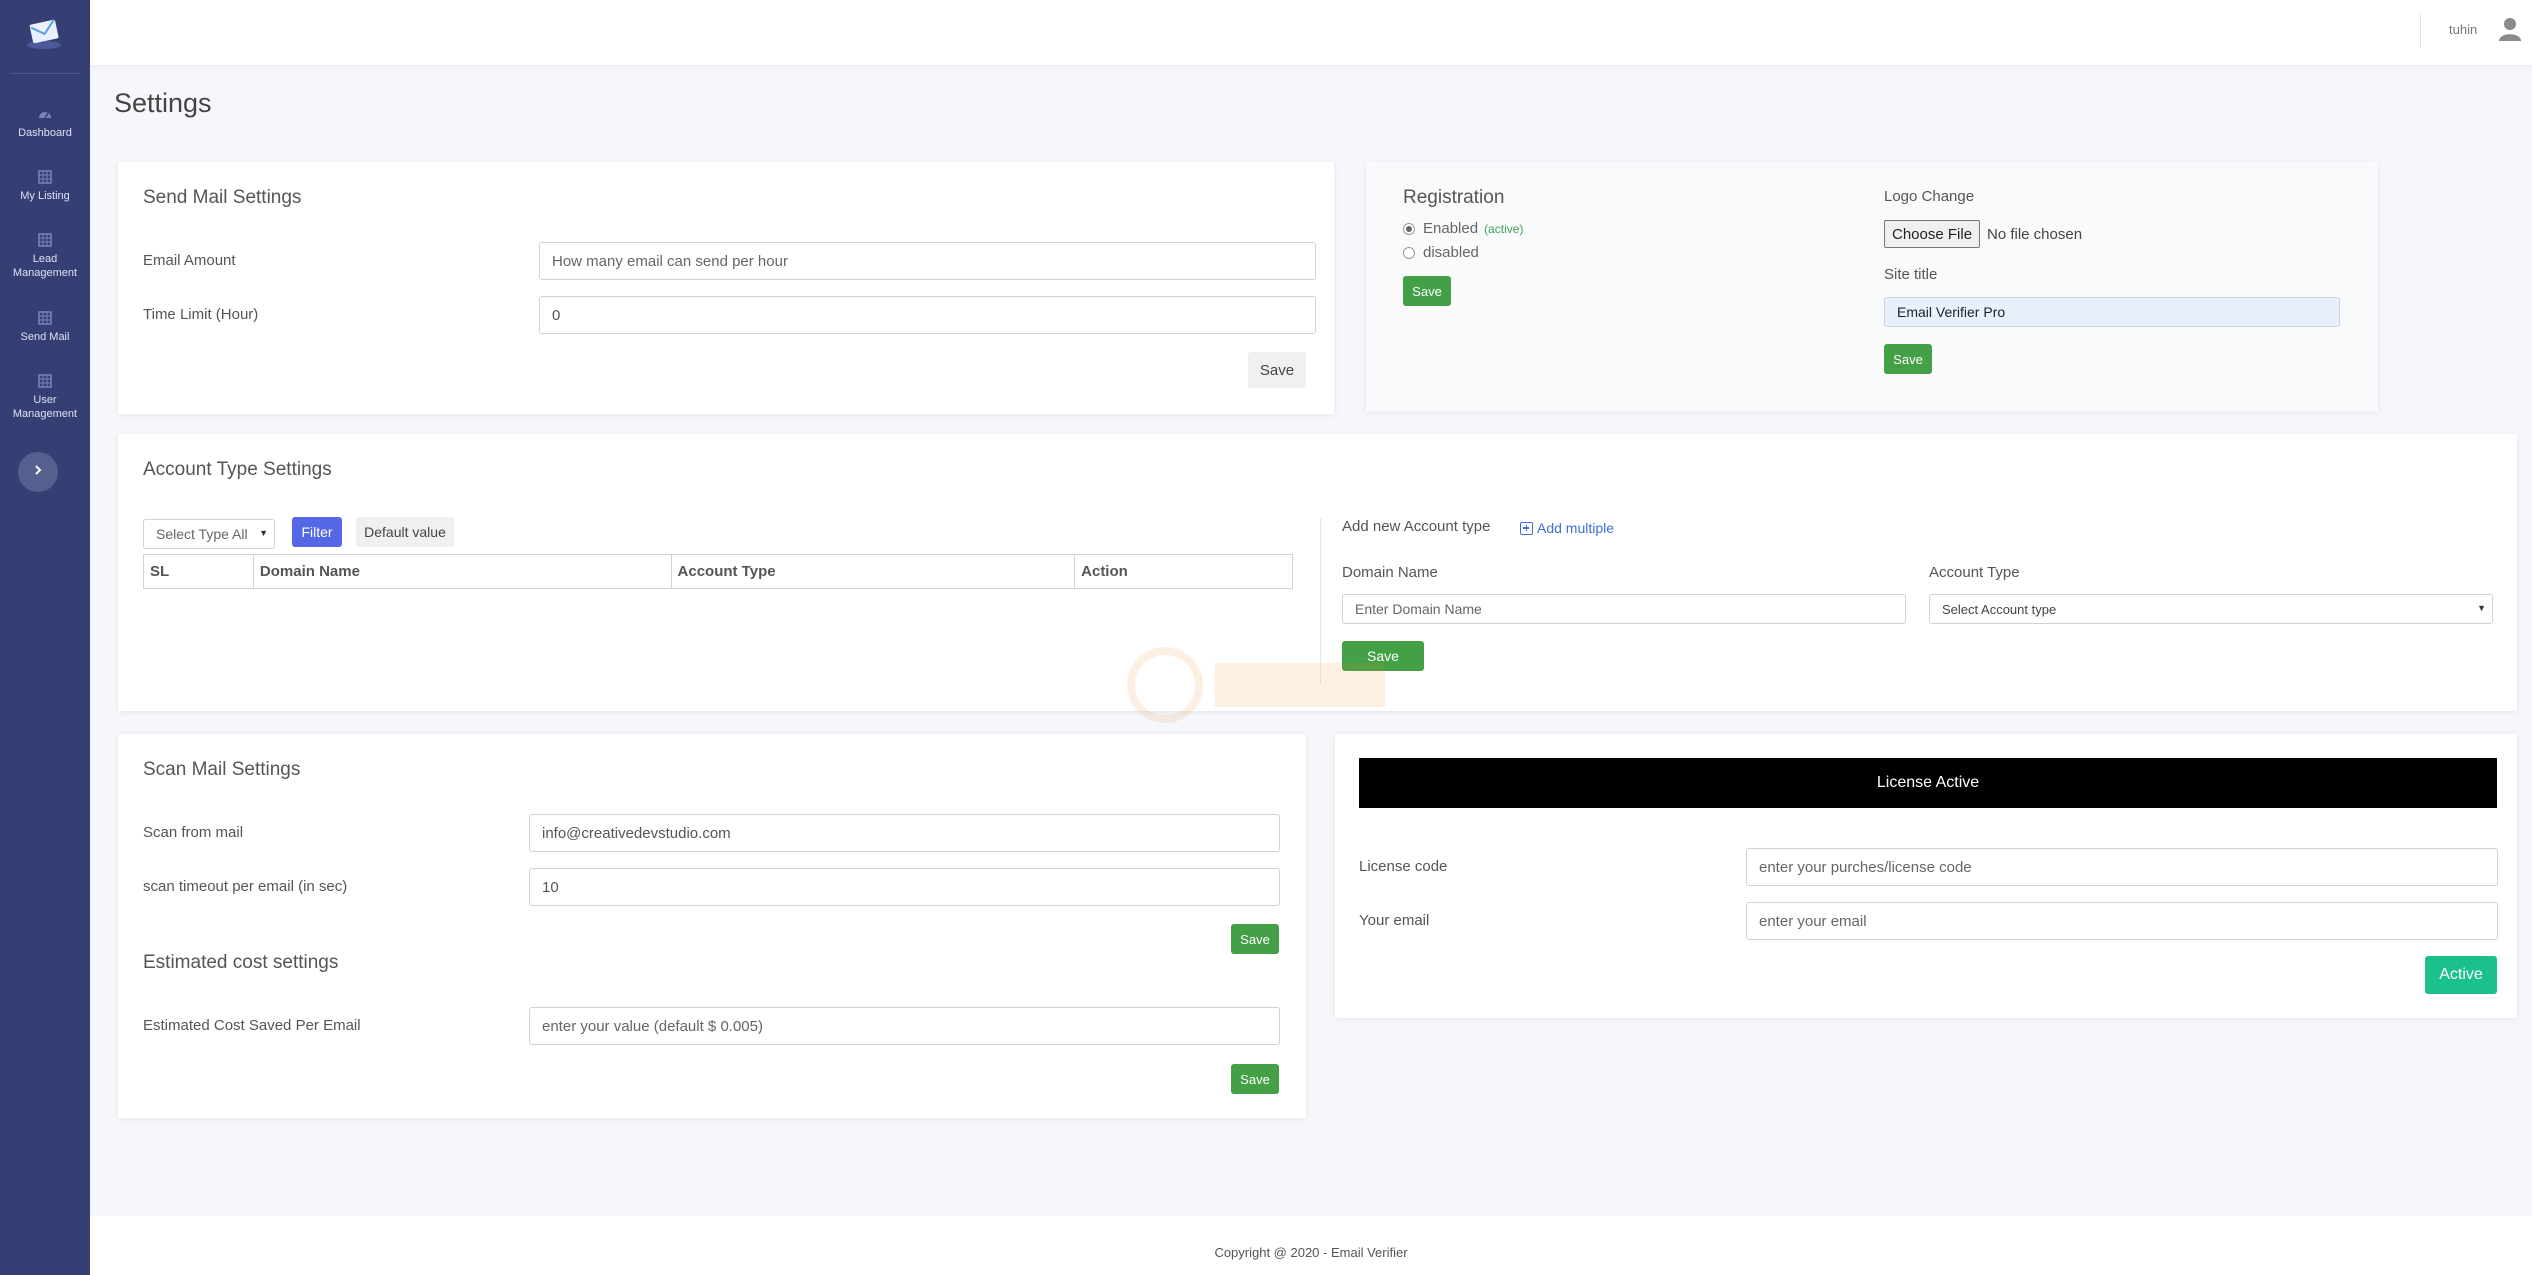  Describe the element at coordinates (252, 1025) in the screenshot. I see `estimated-cost-label: Estimated Cost Saved Per Email` at that location.